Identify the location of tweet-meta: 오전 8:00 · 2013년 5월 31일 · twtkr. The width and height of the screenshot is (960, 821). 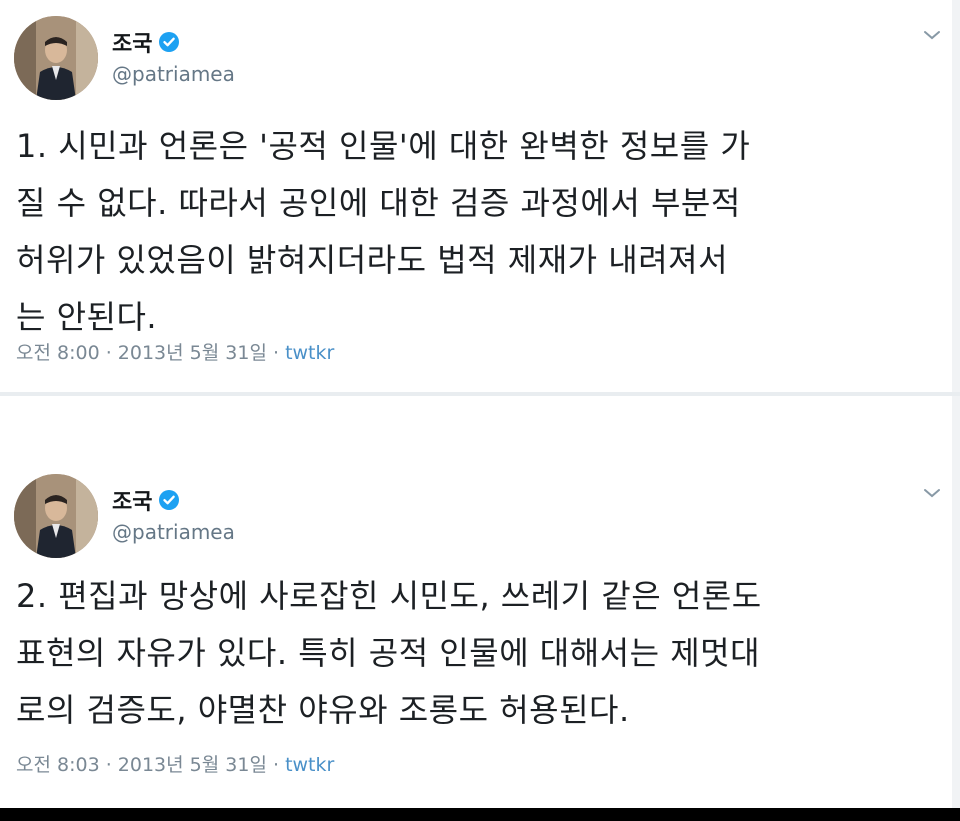
(175, 351).